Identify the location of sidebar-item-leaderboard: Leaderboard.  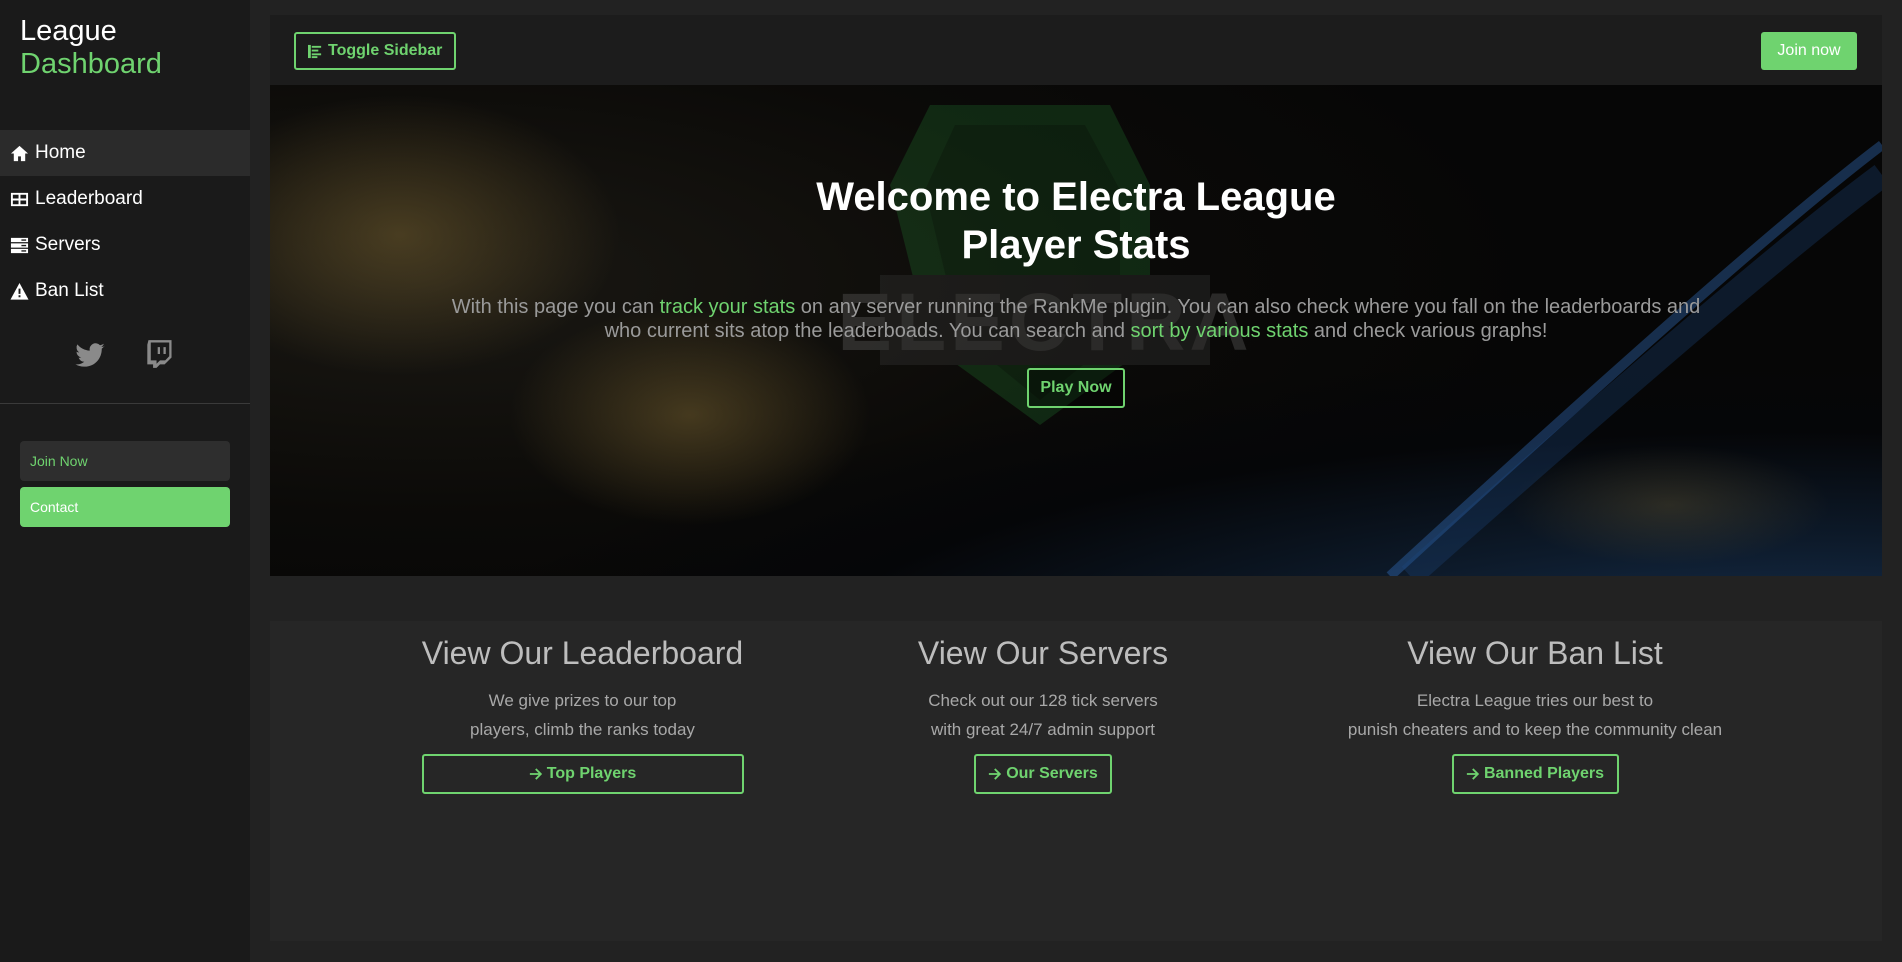
(125, 199).